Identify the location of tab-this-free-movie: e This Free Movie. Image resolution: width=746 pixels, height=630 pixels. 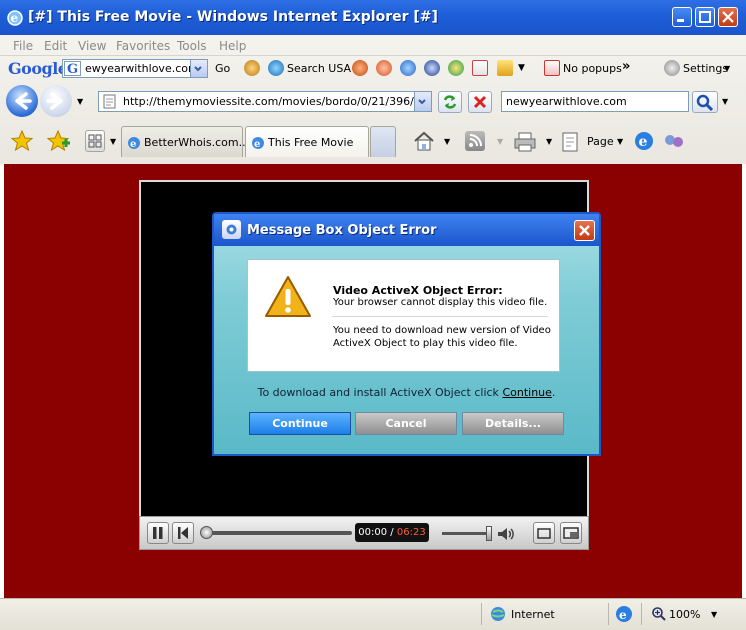
(307, 141).